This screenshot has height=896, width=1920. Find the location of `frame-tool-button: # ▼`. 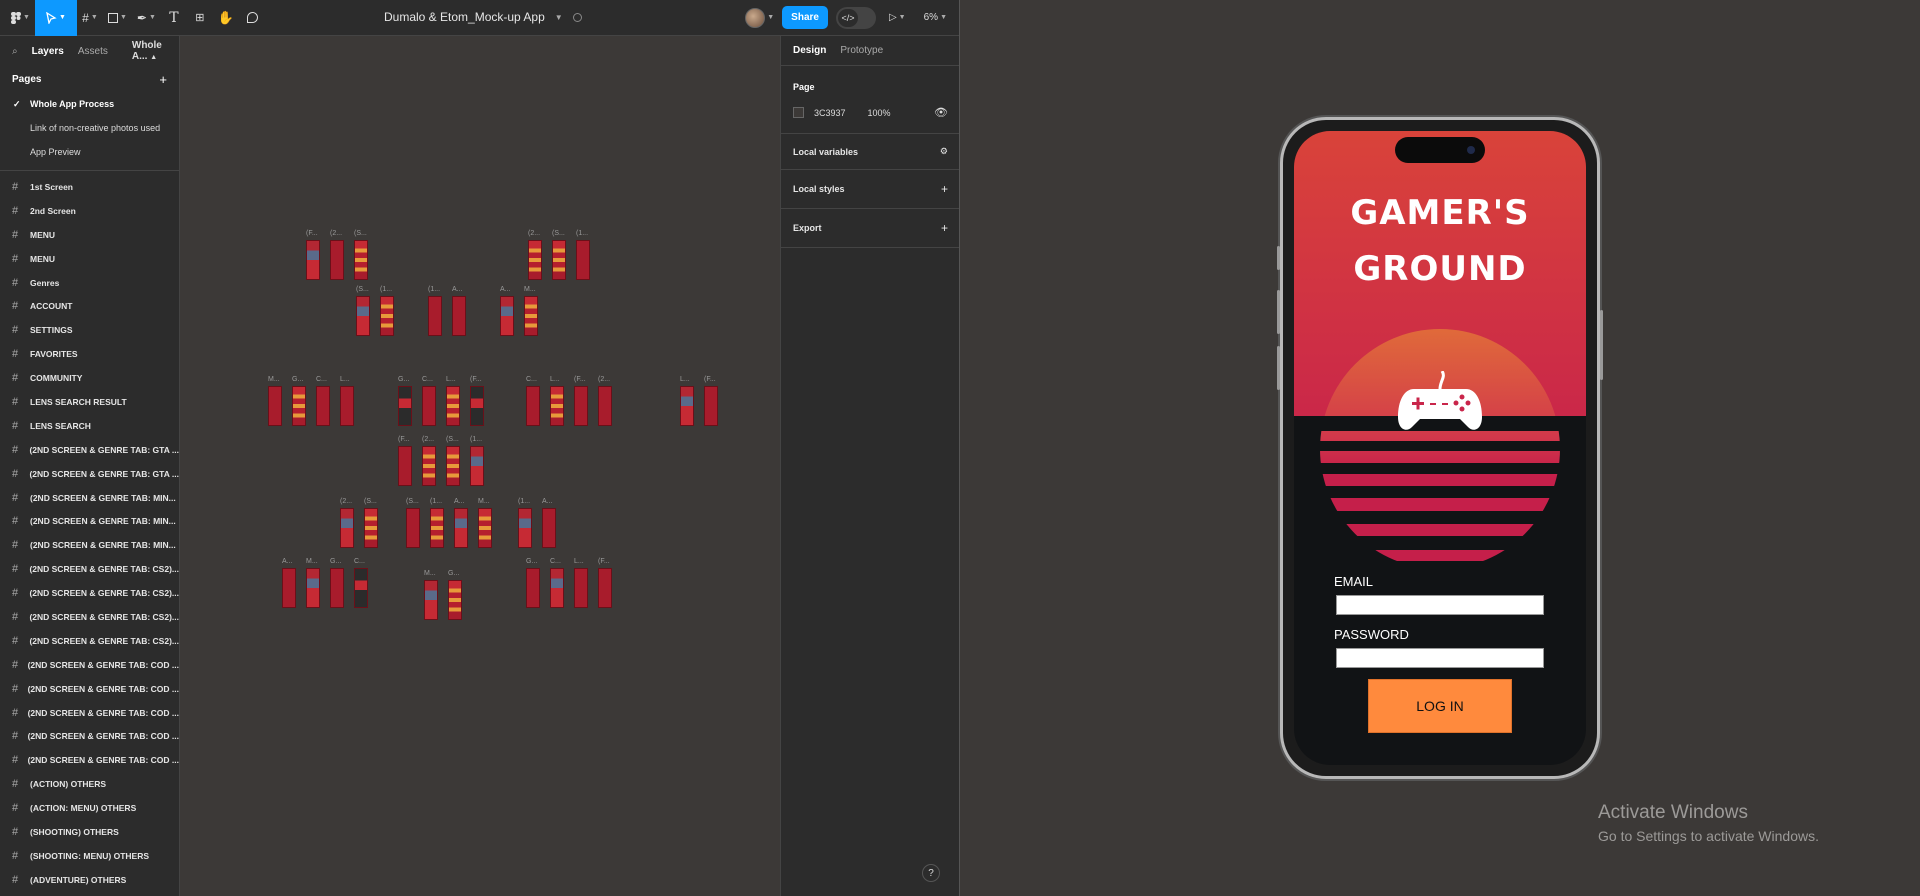

frame-tool-button: # ▼ is located at coordinates (90, 18).